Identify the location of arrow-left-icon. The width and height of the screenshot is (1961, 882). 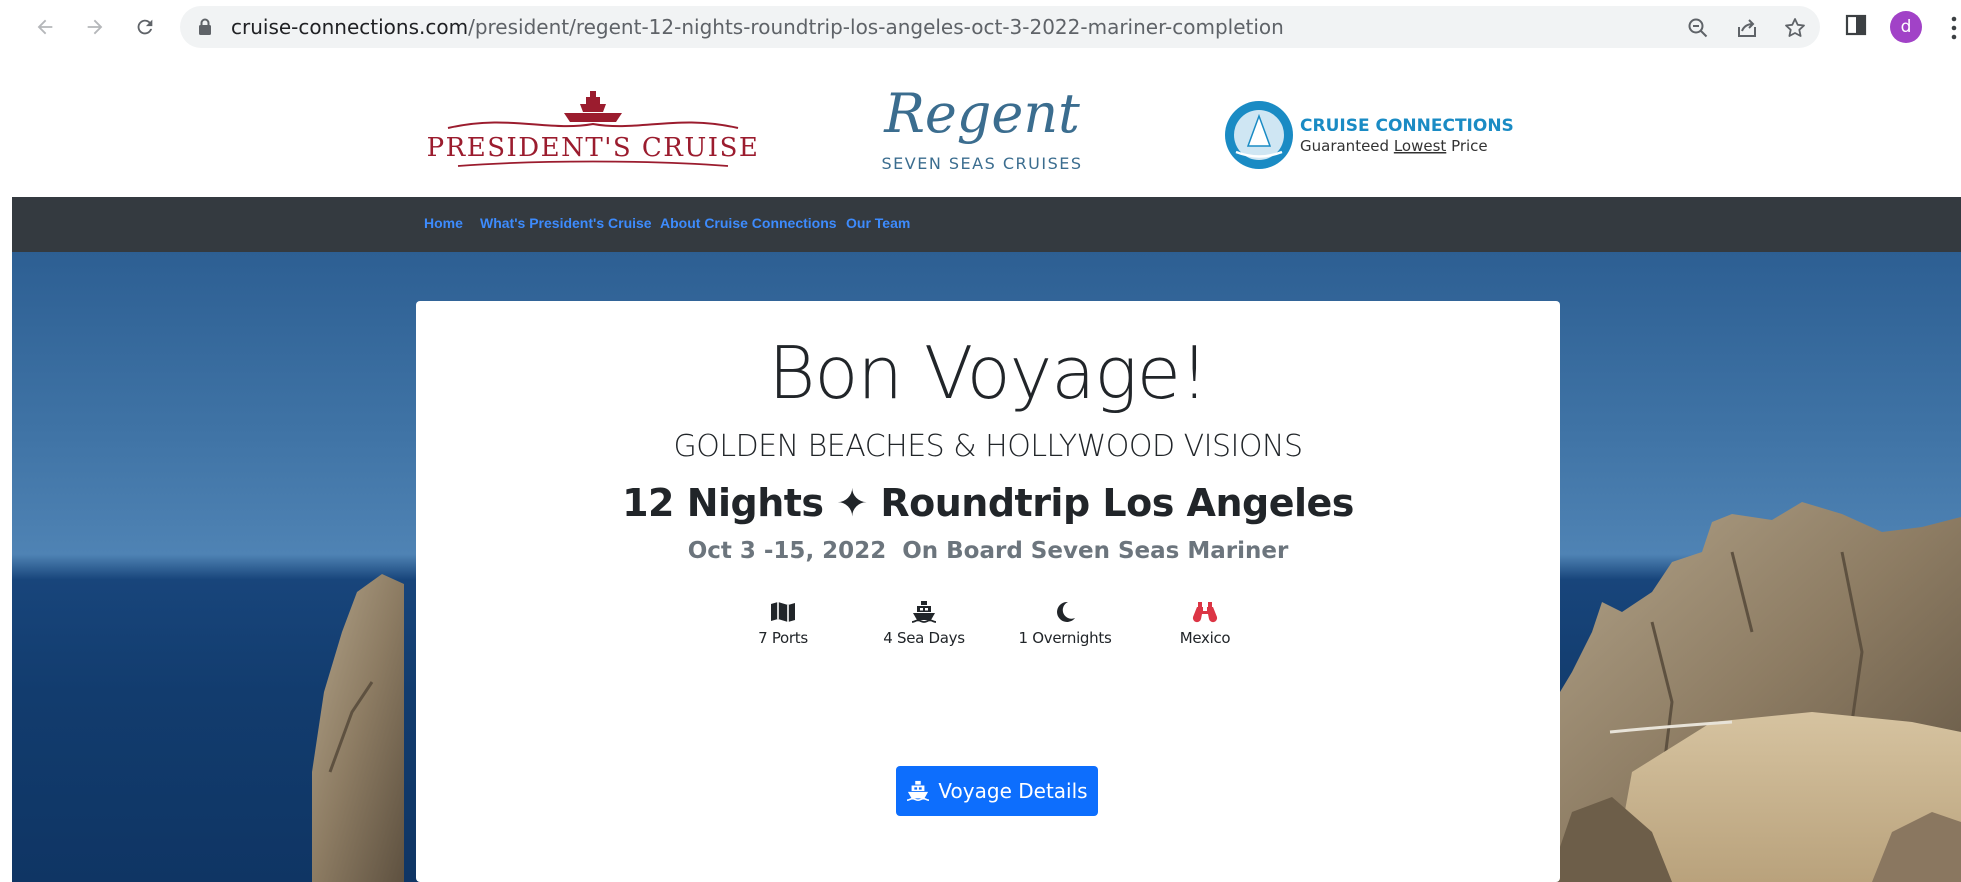
(45, 27).